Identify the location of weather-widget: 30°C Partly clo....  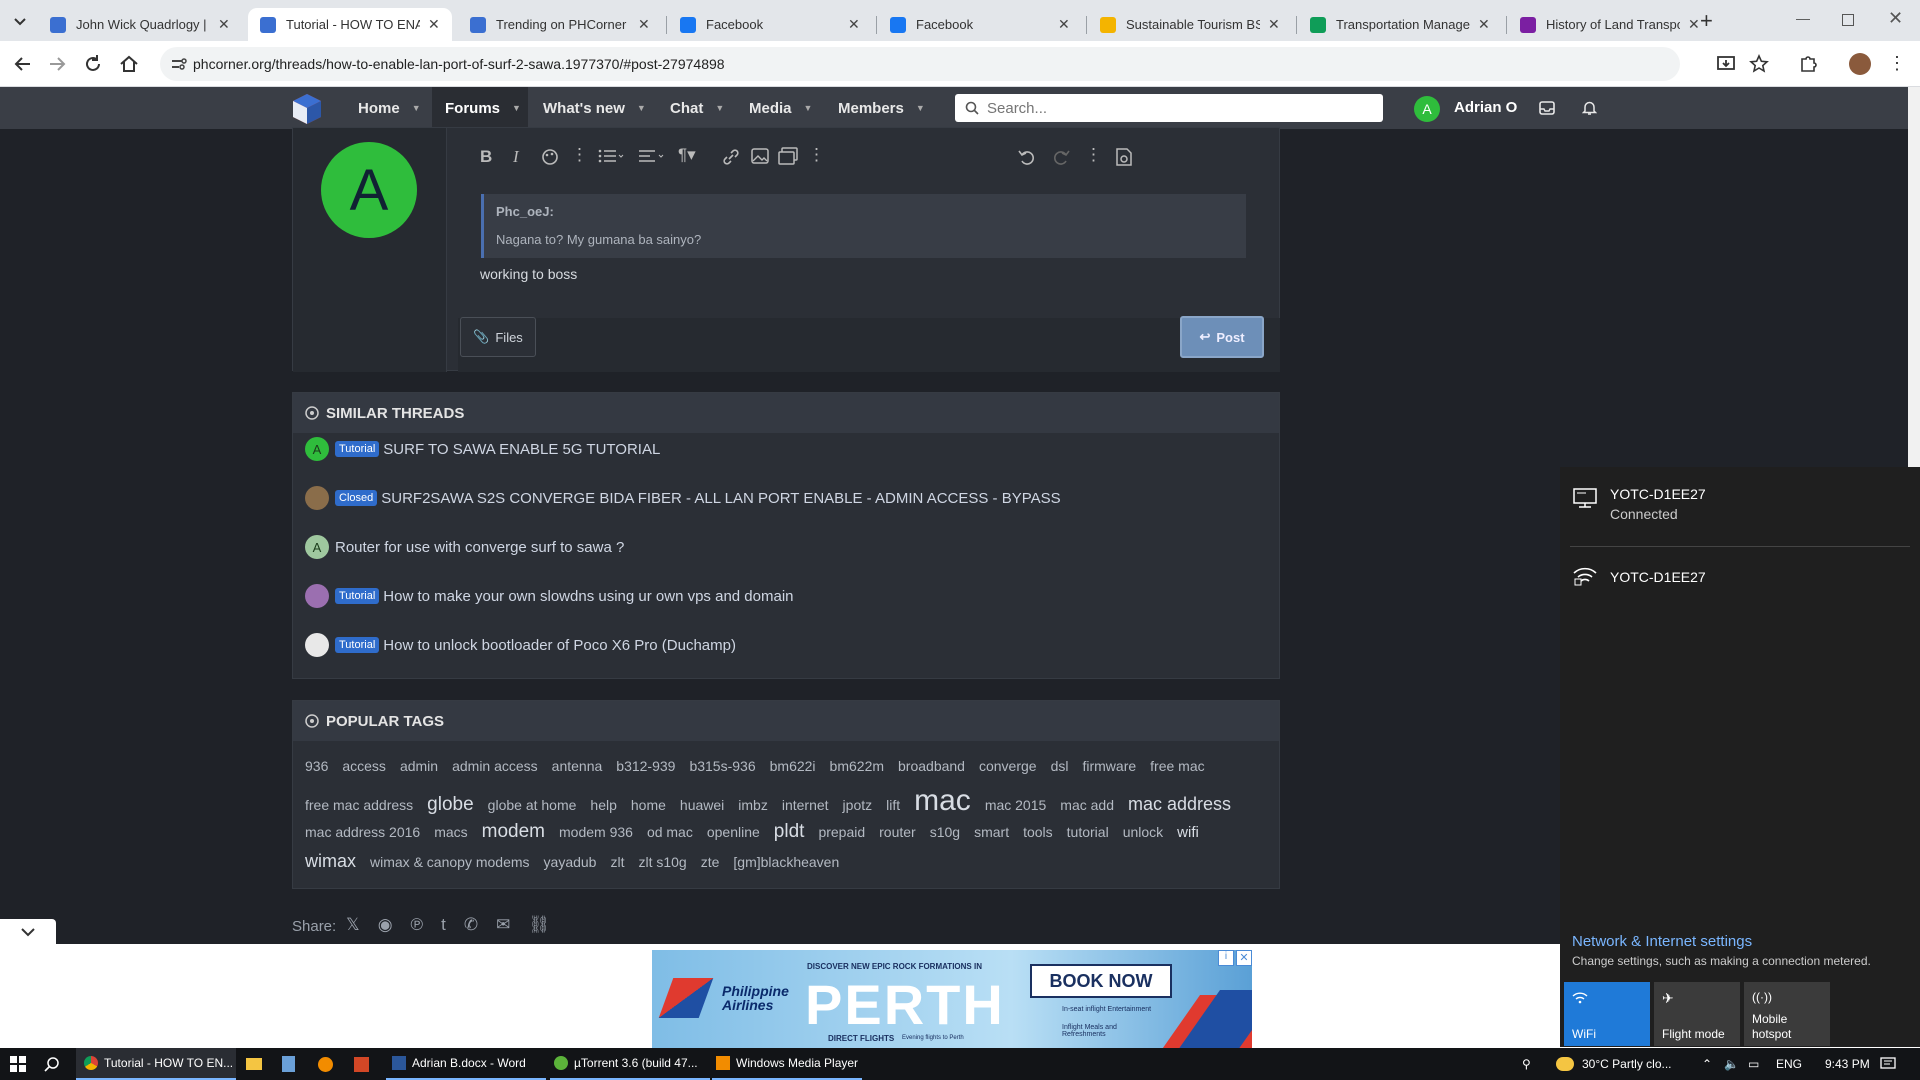
(1614, 1064).